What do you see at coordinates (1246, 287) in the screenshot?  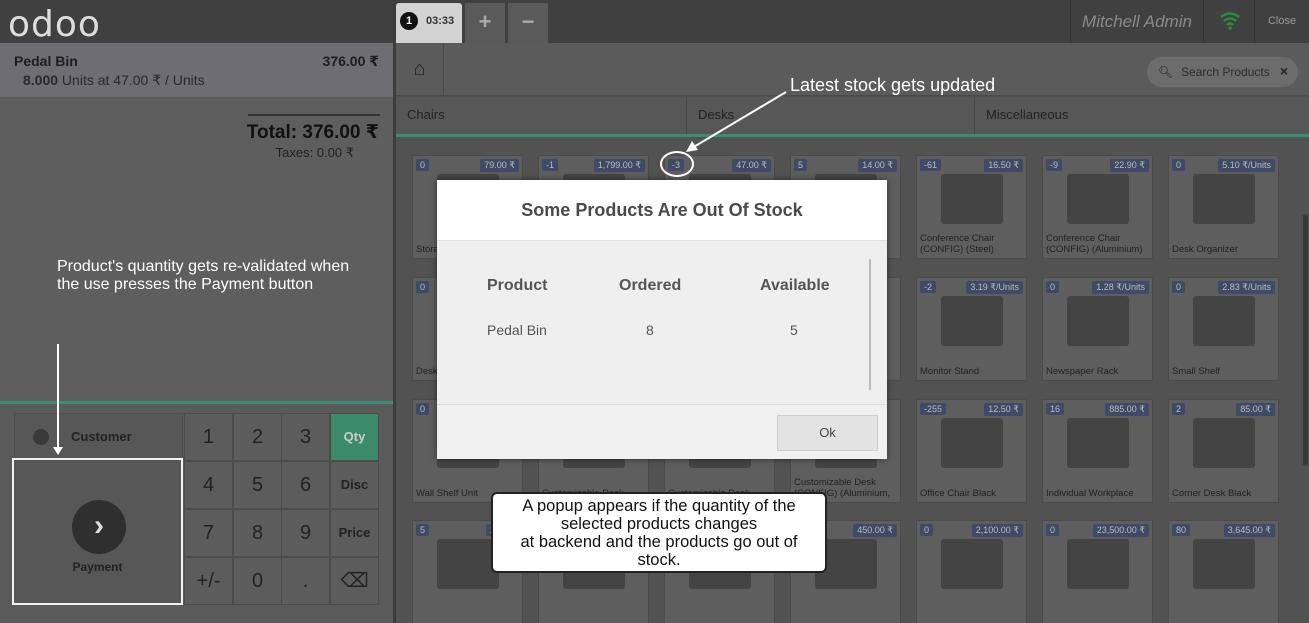 I see `price-badge: 2.83 ₹/Units` at bounding box center [1246, 287].